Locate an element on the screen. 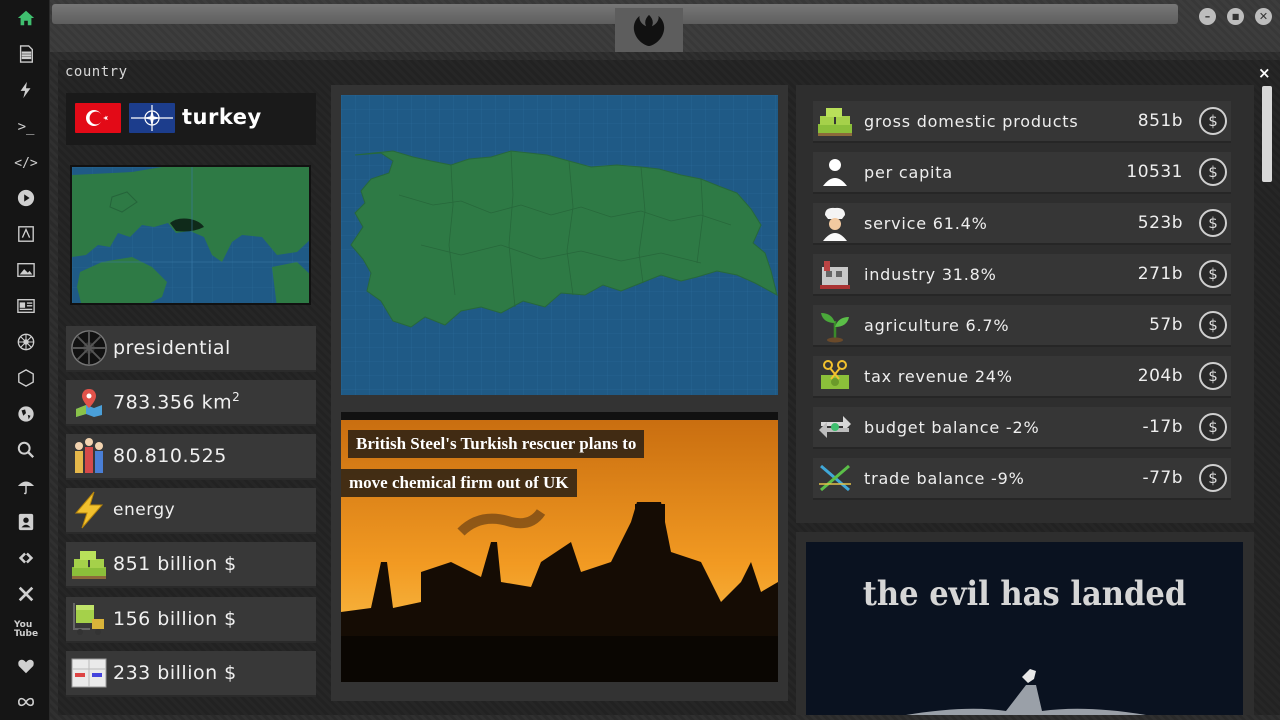 The width and height of the screenshot is (1280, 720). economy-row: agriculture 6.7% 57b $ is located at coordinates (1022, 326).